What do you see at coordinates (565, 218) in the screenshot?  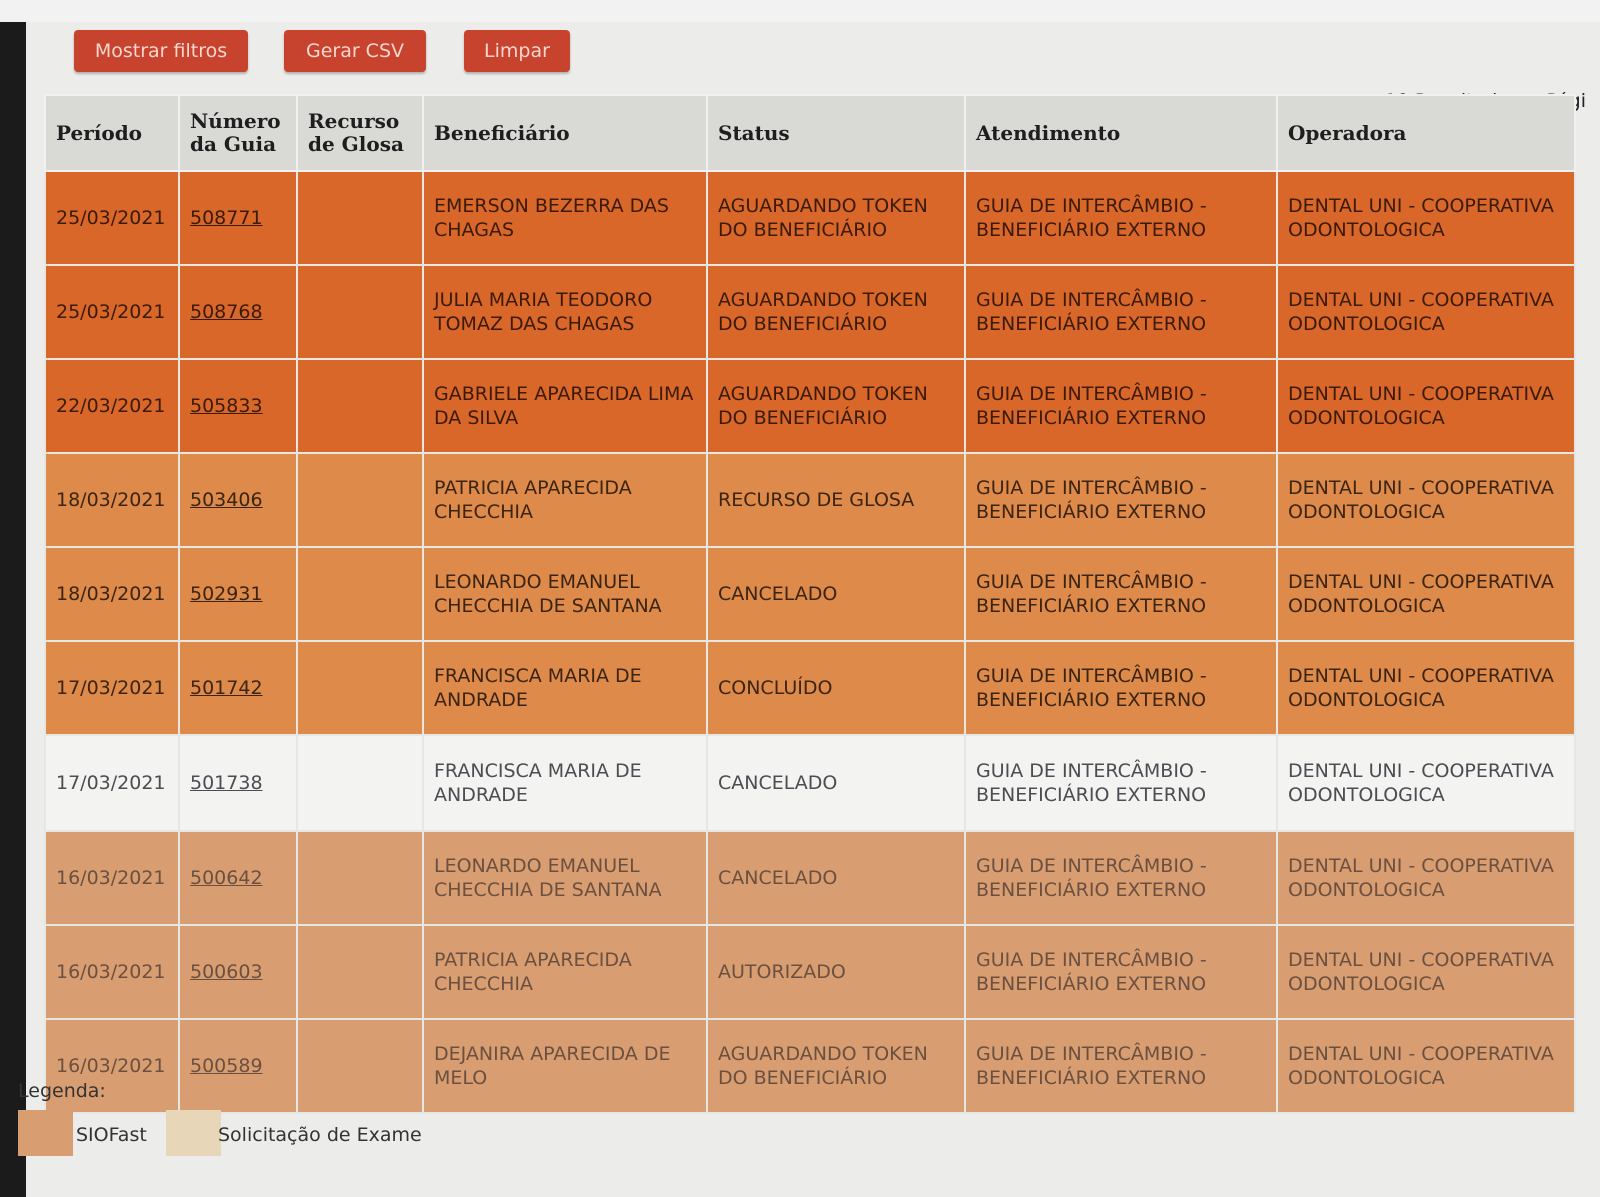 I see `cell-beneficiario: EMERSON BEZERRA DAS CHAGAS` at bounding box center [565, 218].